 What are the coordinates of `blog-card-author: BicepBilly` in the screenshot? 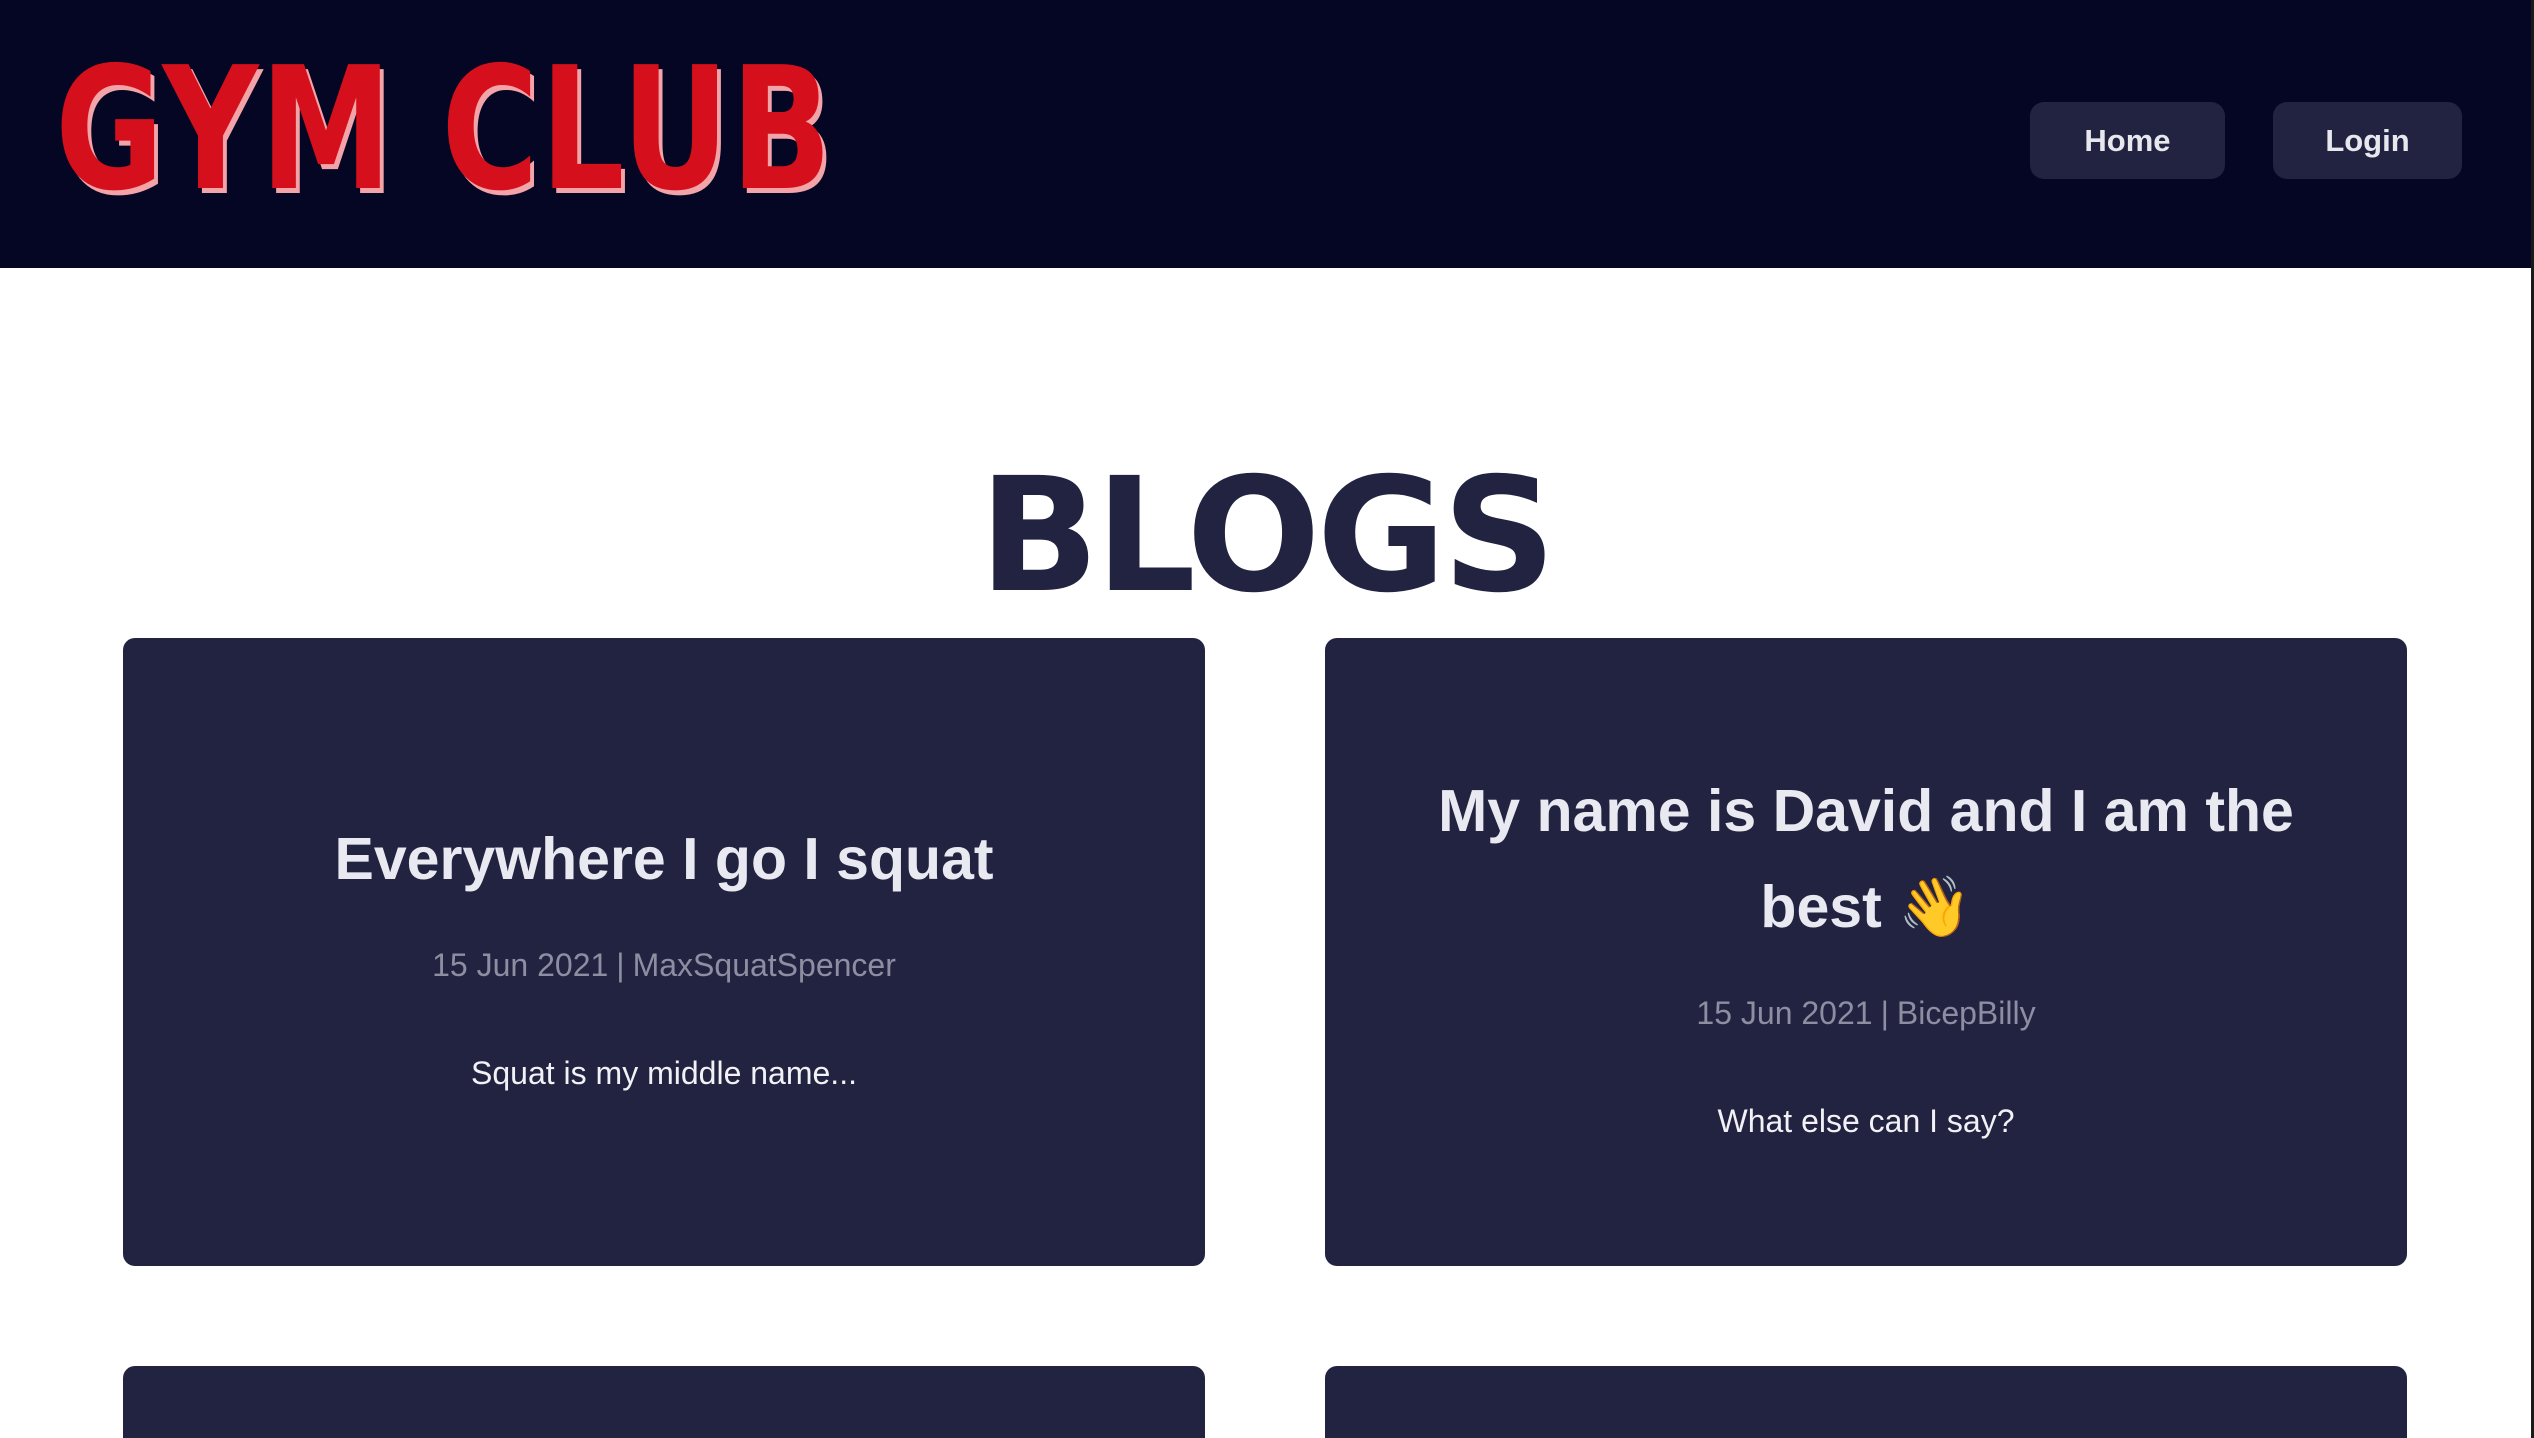 It's located at (1966, 1013).